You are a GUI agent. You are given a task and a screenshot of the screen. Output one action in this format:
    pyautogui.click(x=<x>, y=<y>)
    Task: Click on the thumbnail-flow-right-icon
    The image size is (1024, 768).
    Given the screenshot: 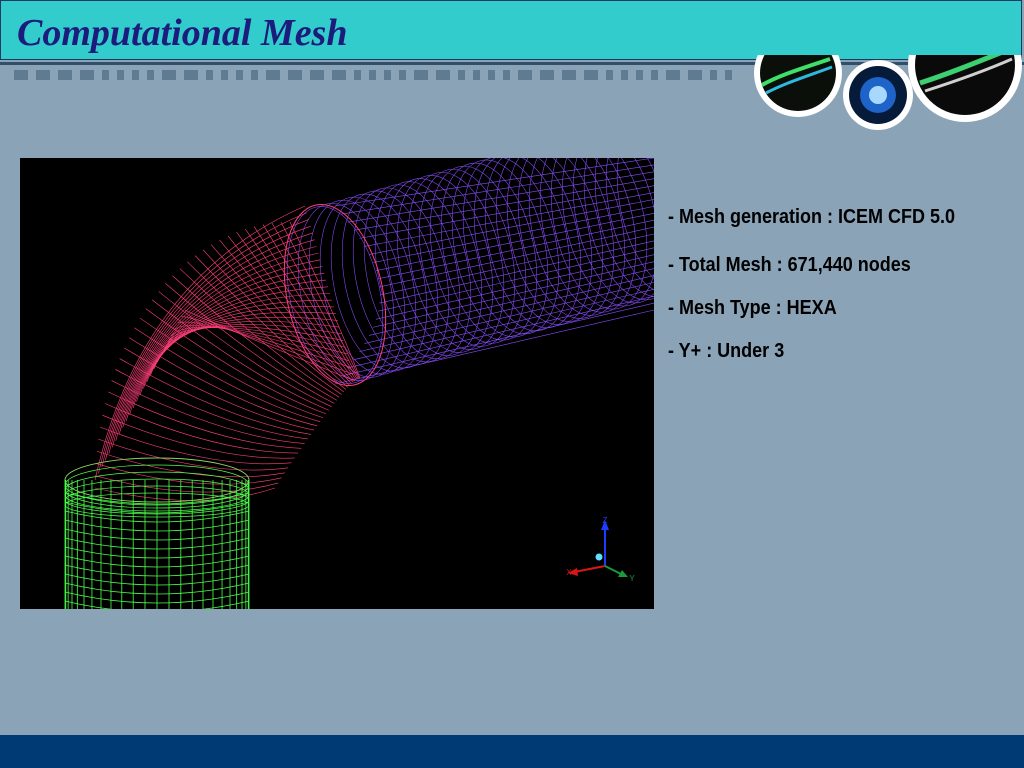 What is the action you would take?
    pyautogui.click(x=965, y=88)
    